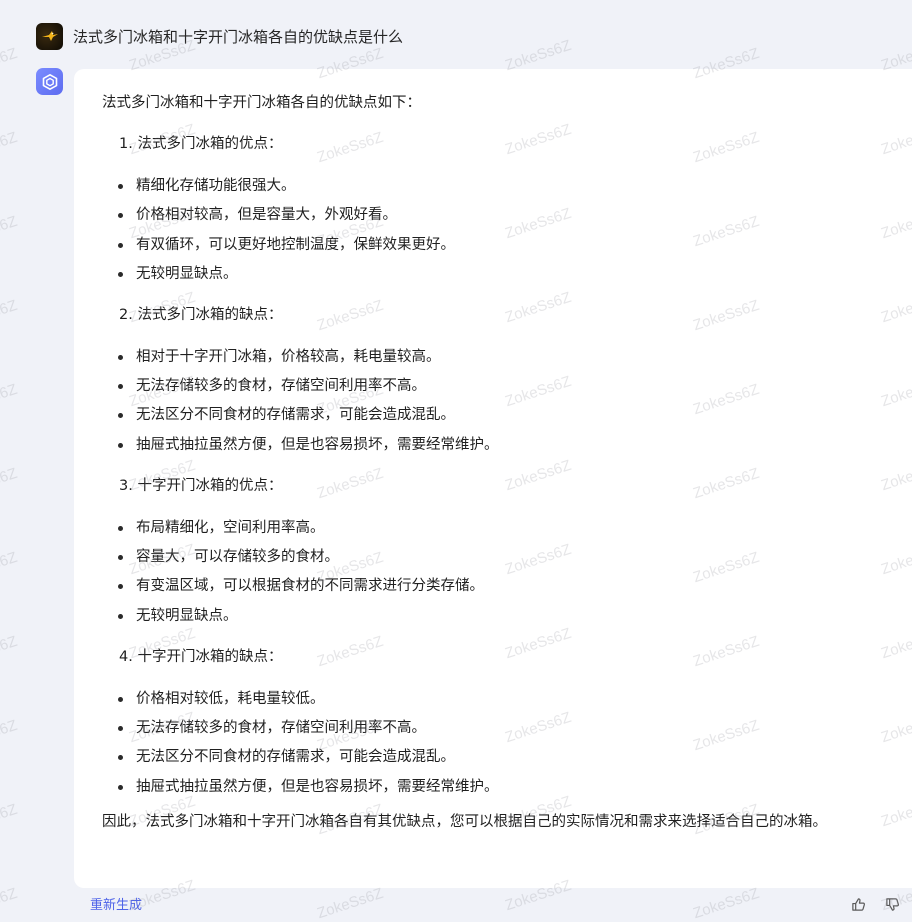 The width and height of the screenshot is (912, 922). I want to click on list-item: 精细化存储功能很强大。, so click(507, 186).